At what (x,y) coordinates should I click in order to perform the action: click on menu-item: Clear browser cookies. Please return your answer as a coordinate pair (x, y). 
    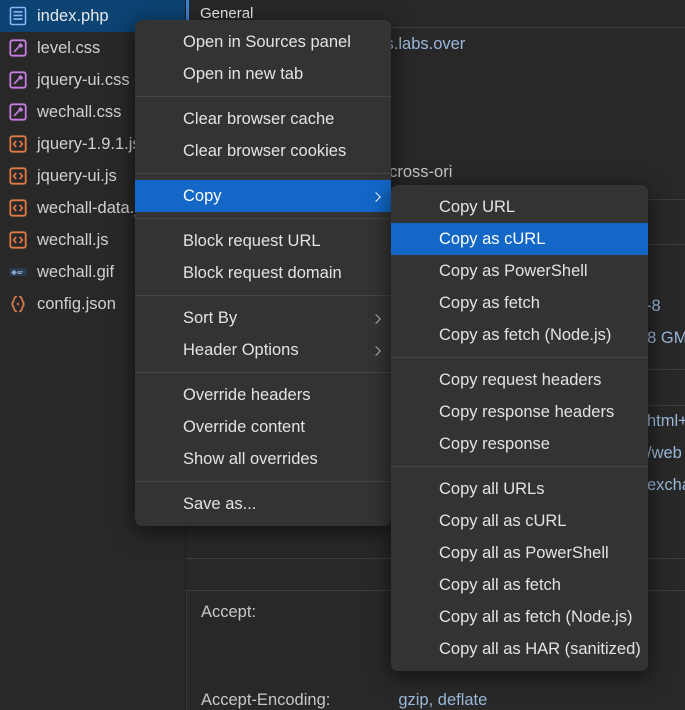
    Looking at the image, I should click on (263, 151).